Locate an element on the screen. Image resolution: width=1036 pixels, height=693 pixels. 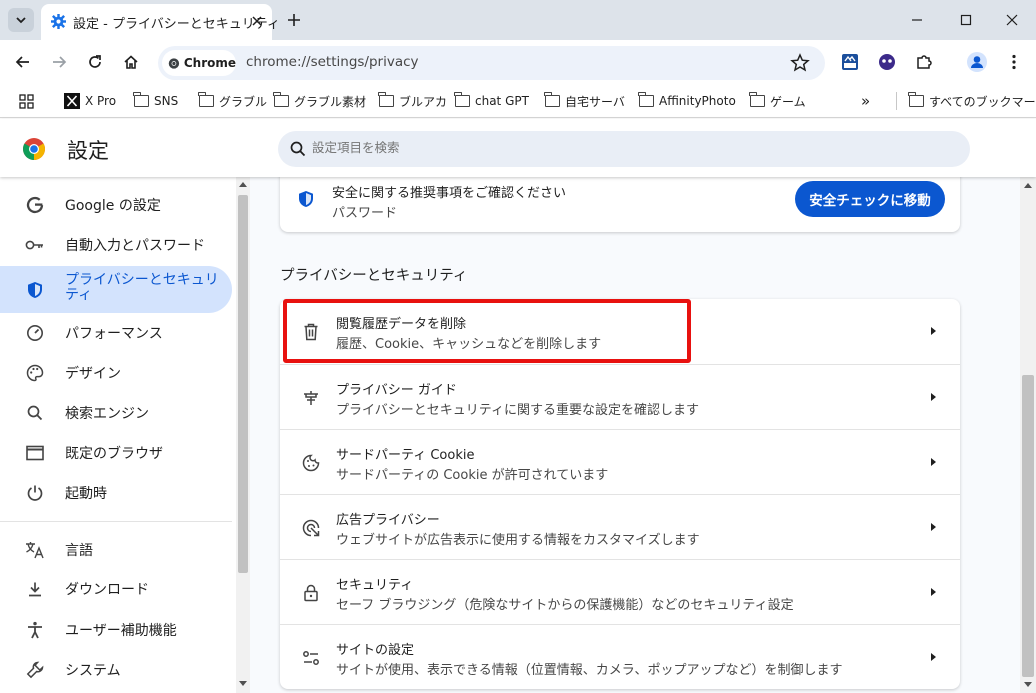
address-bar: Chrome chrome://settings/privacy is located at coordinates (491, 63).